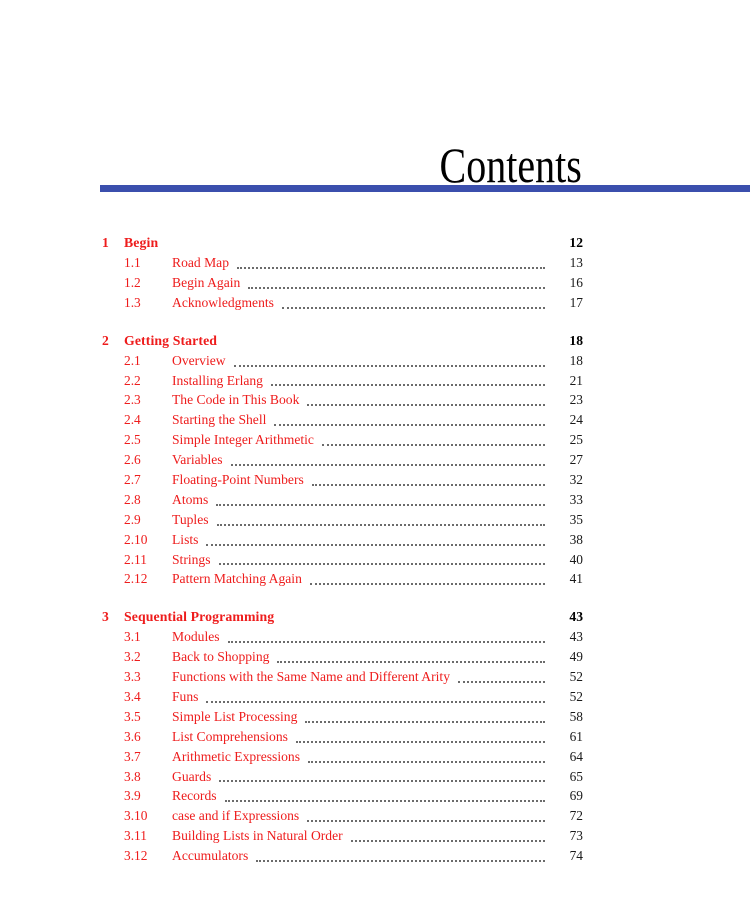  Describe the element at coordinates (132, 657) in the screenshot. I see `section-number: 3.2` at that location.